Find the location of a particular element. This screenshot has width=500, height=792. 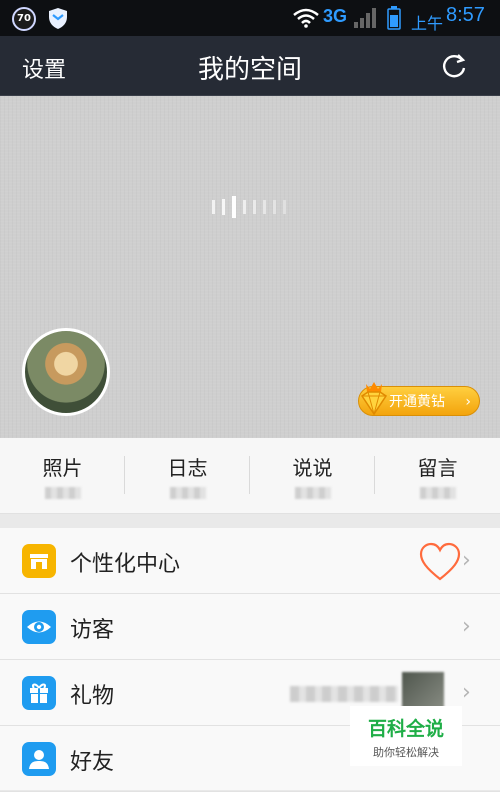

crown-diamond-icon is located at coordinates (374, 399).